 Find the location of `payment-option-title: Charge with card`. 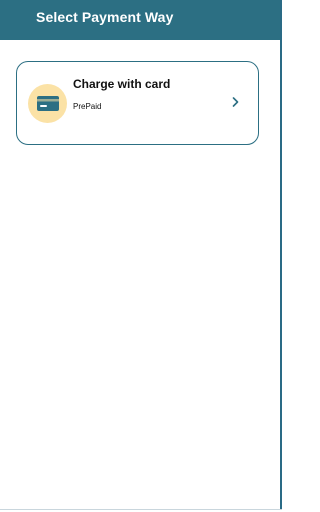

payment-option-title: Charge with card is located at coordinates (122, 84).